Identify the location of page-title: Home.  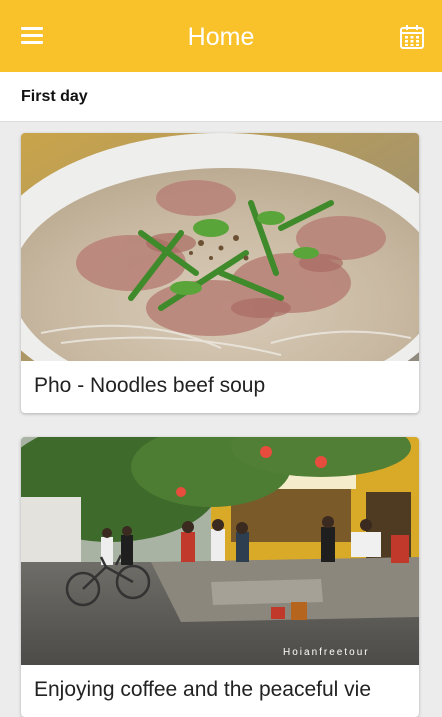
(221, 37).